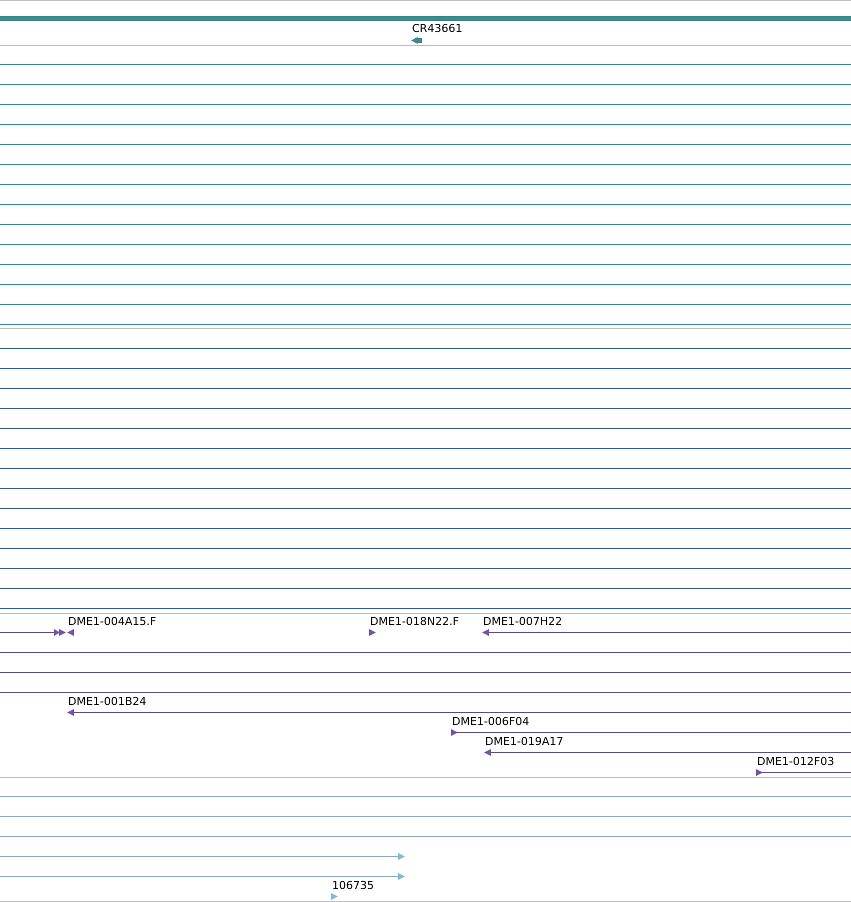 The width and height of the screenshot is (851, 902). I want to click on feature-label: CR43661, so click(437, 29).